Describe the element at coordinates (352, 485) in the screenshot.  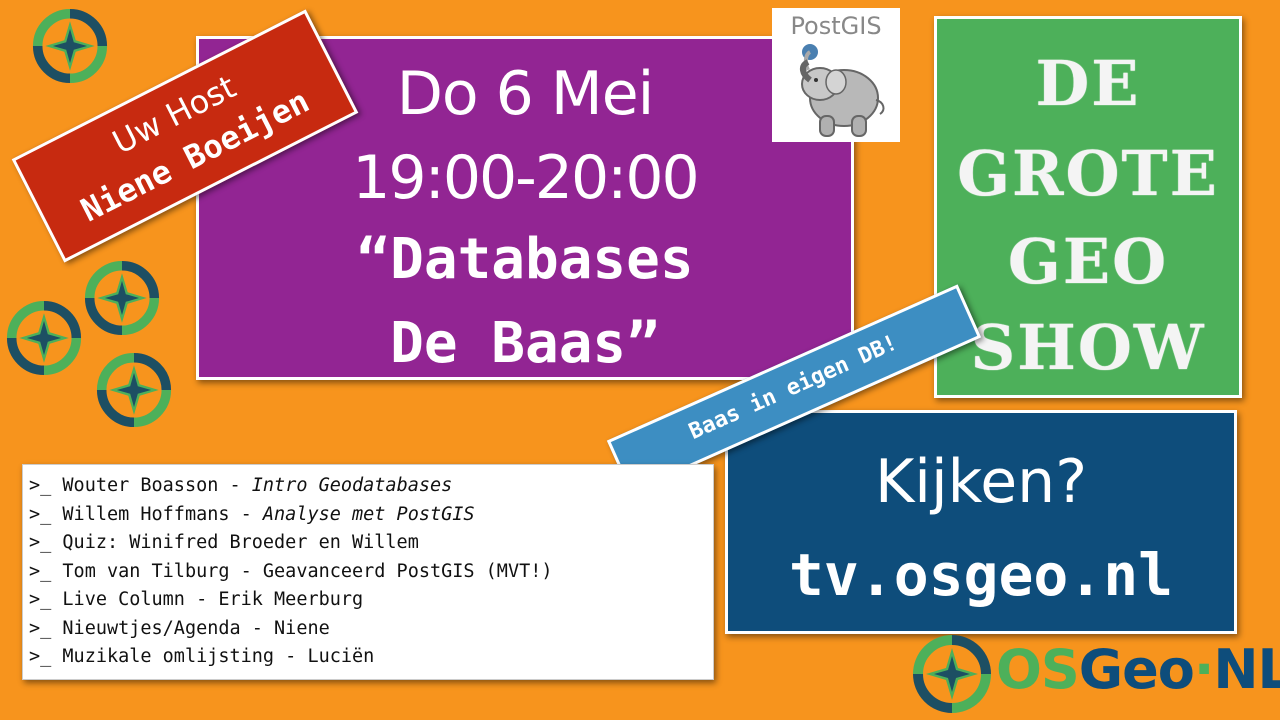
I see `program-item-topic: Intro Geodatabases` at that location.